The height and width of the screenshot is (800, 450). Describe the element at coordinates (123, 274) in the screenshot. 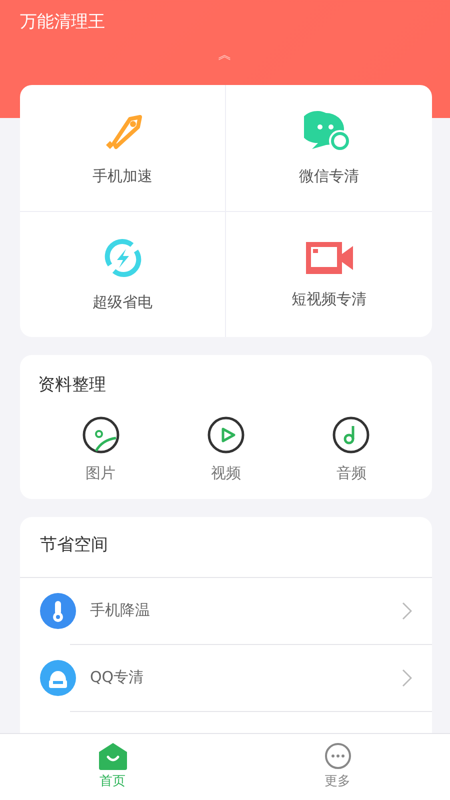

I see `tool-tile: 超级省电` at that location.